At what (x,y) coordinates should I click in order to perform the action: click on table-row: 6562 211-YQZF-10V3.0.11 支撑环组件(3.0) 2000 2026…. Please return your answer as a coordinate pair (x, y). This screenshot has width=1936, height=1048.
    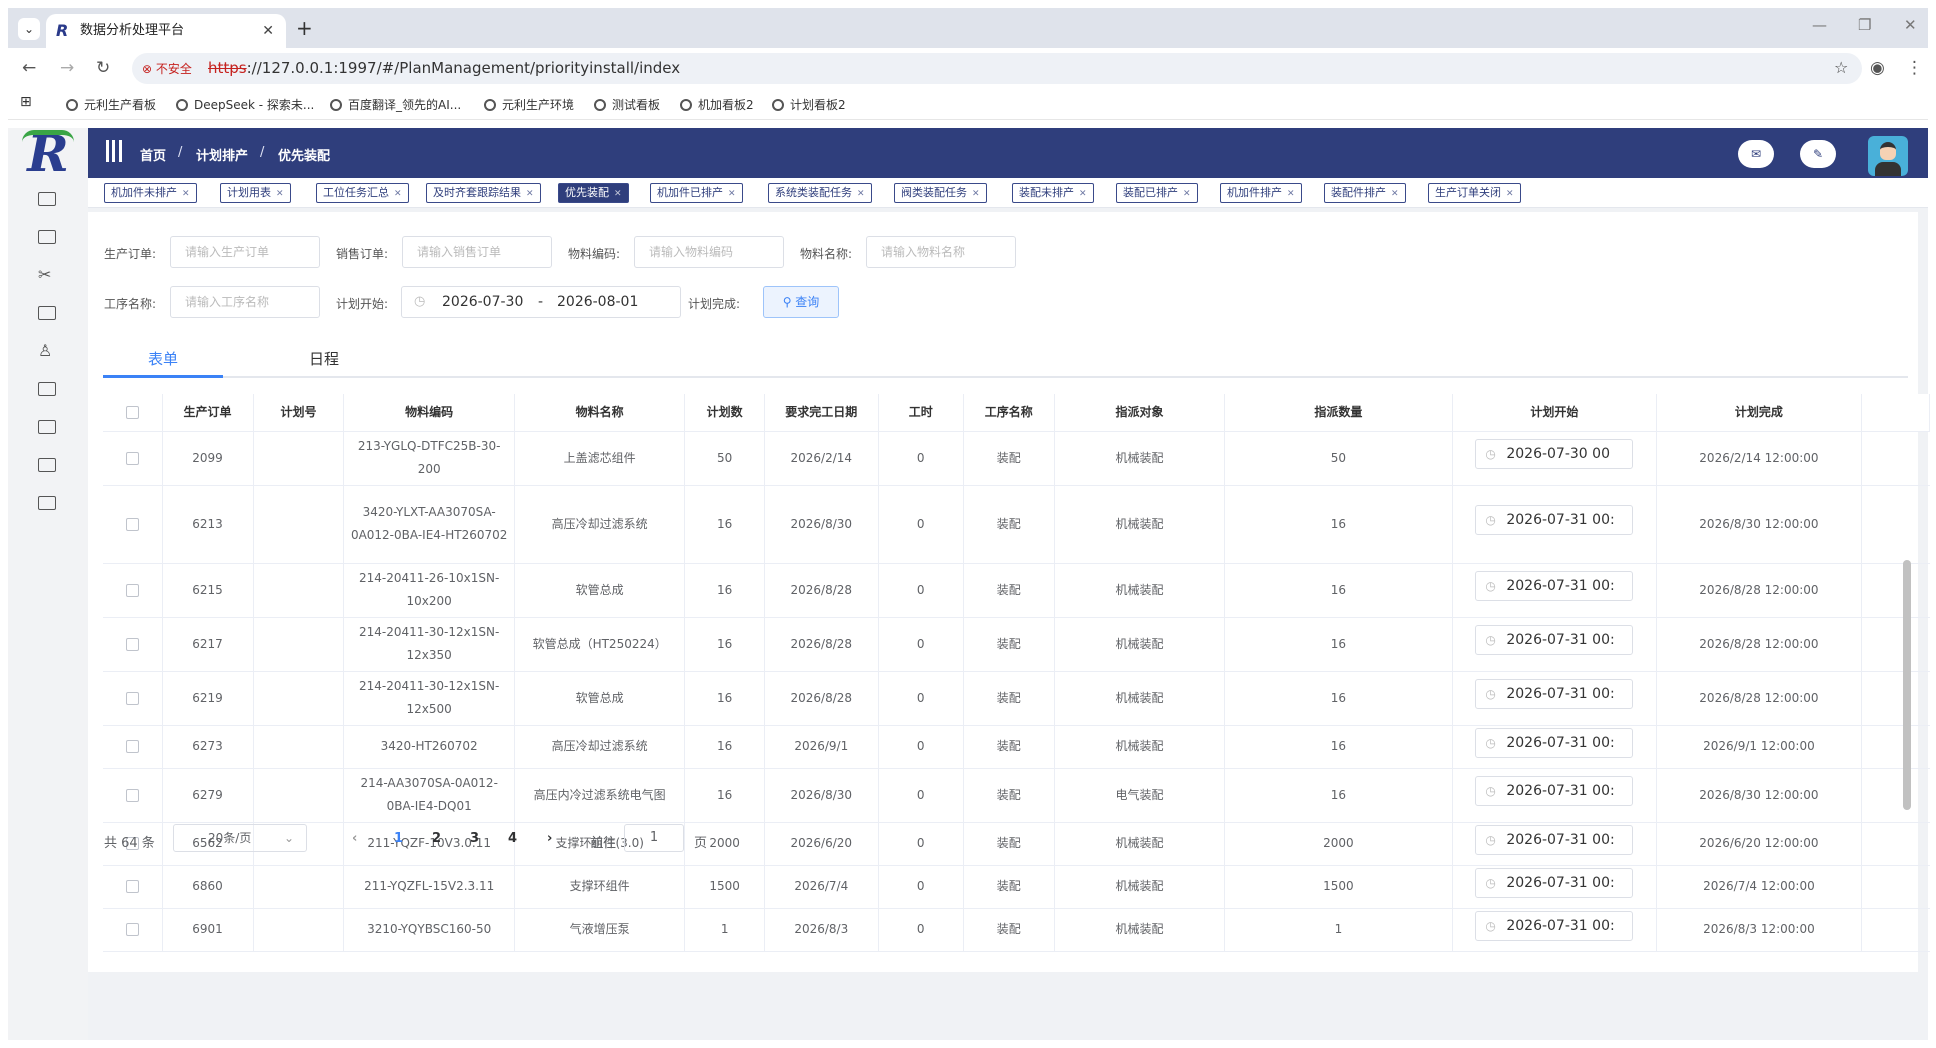
    Looking at the image, I should click on (1016, 844).